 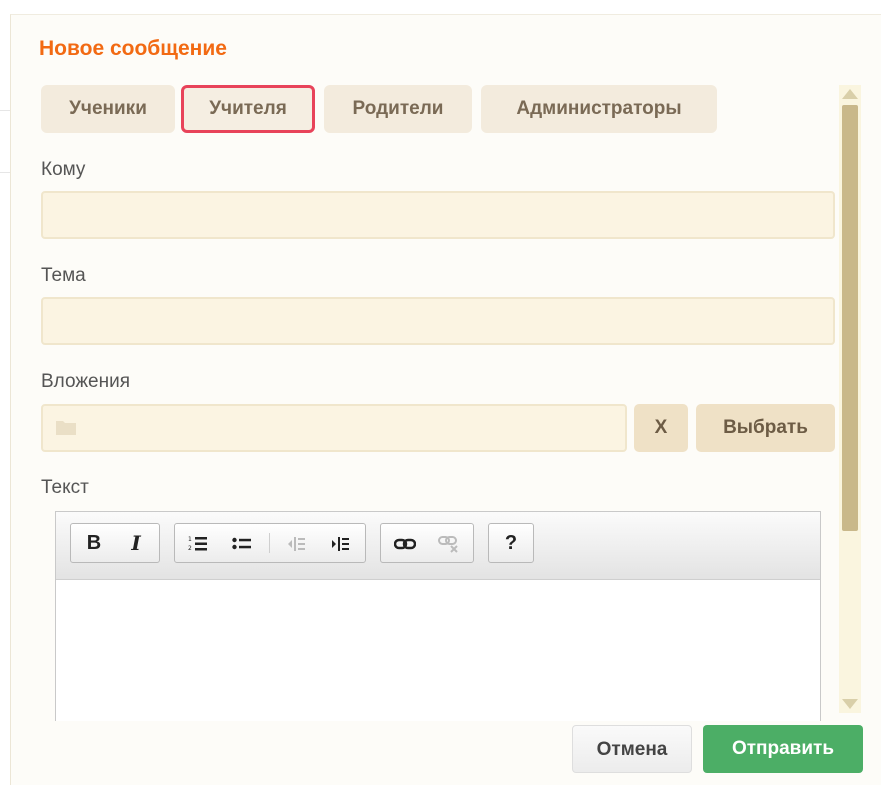 I want to click on subject-label: Тема, so click(x=63, y=275).